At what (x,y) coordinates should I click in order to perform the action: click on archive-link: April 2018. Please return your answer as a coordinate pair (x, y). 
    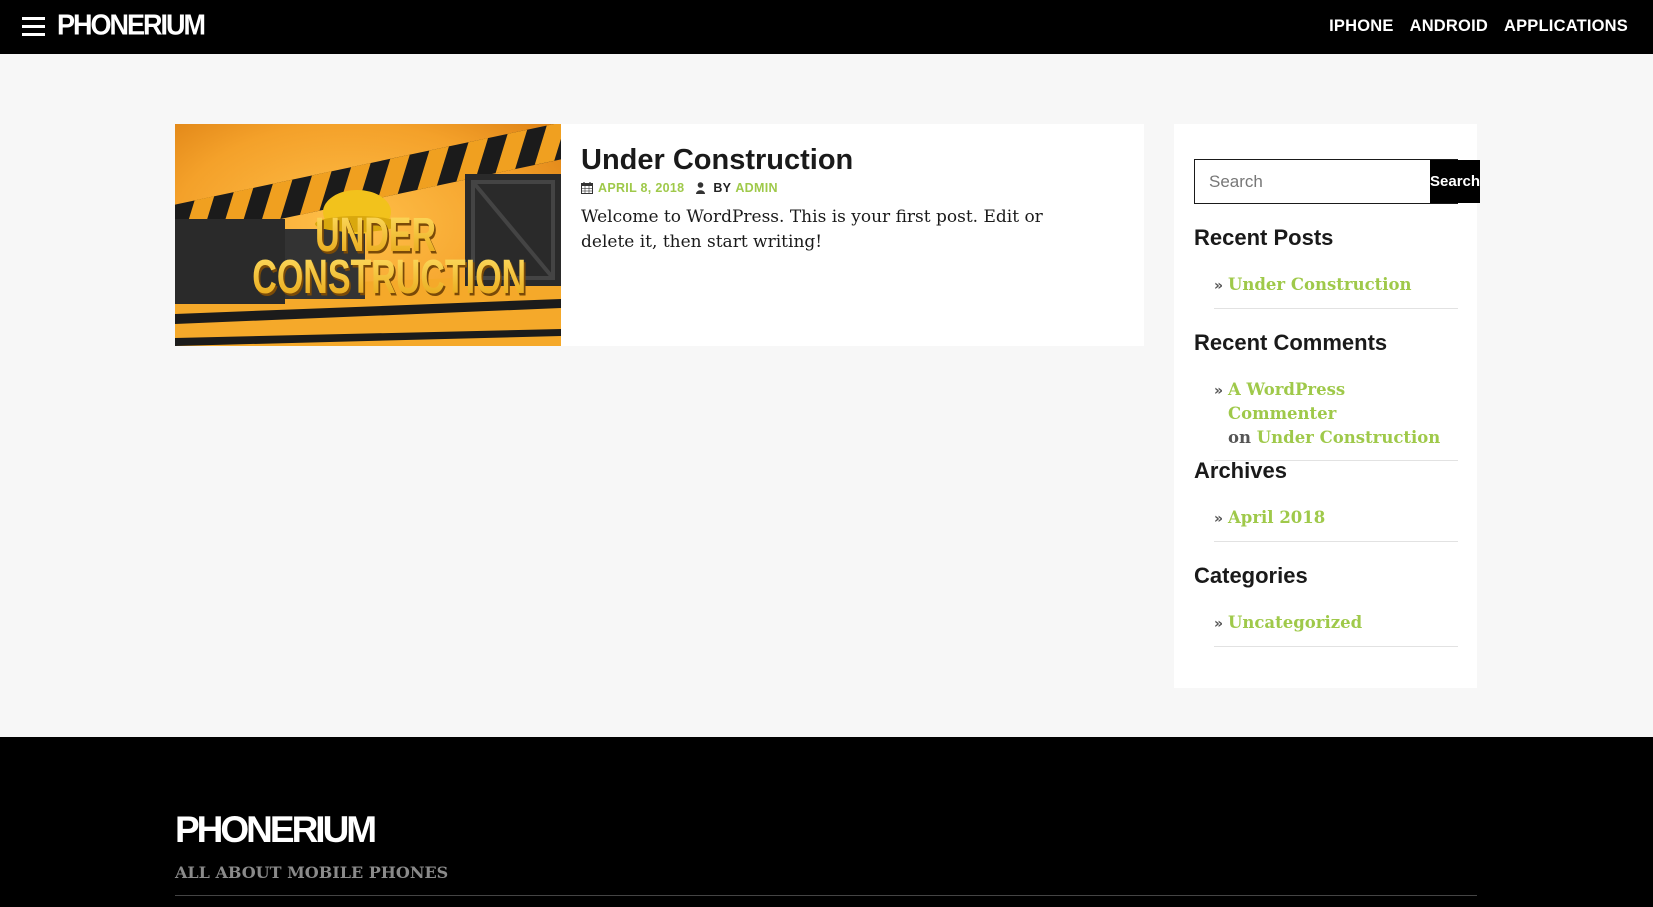
    Looking at the image, I should click on (1276, 518).